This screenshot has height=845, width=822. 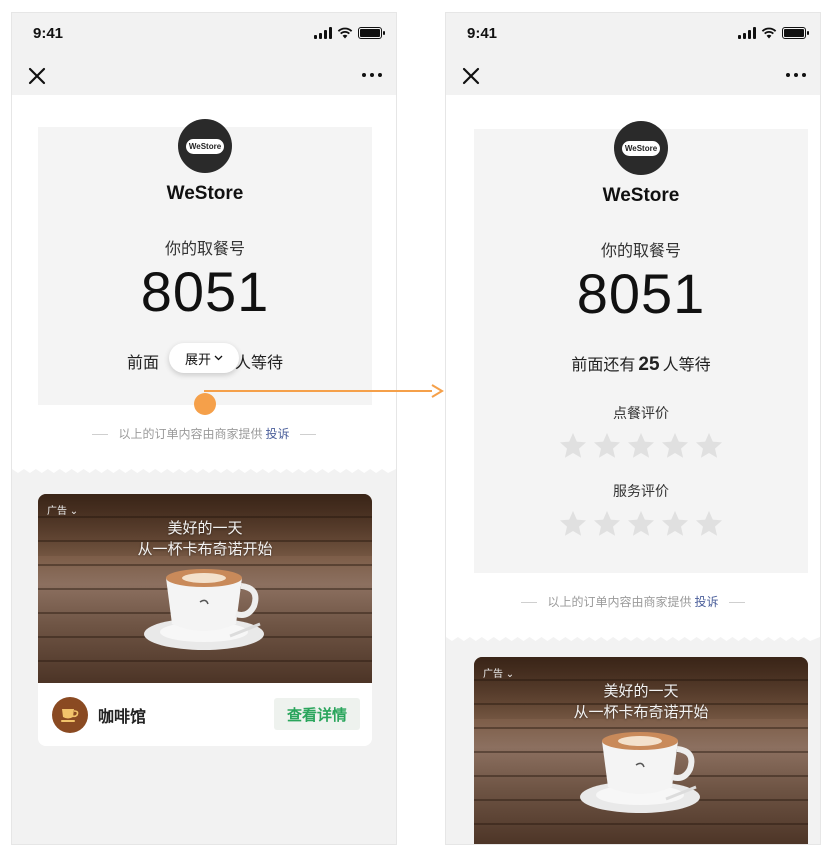 I want to click on queue-prefix: 前面还有, so click(x=603, y=365).